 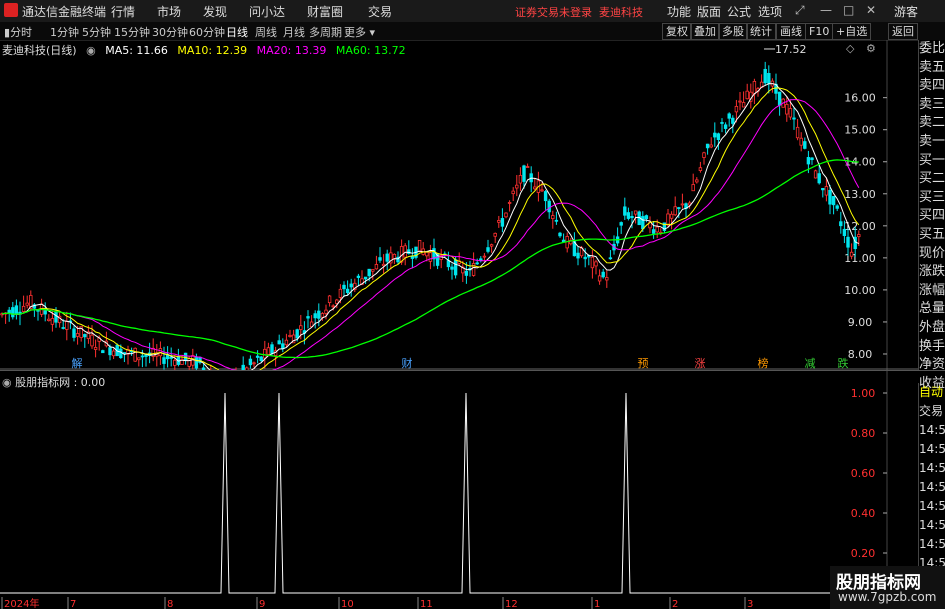 I want to click on menu-layout: 版面, so click(x=709, y=11).